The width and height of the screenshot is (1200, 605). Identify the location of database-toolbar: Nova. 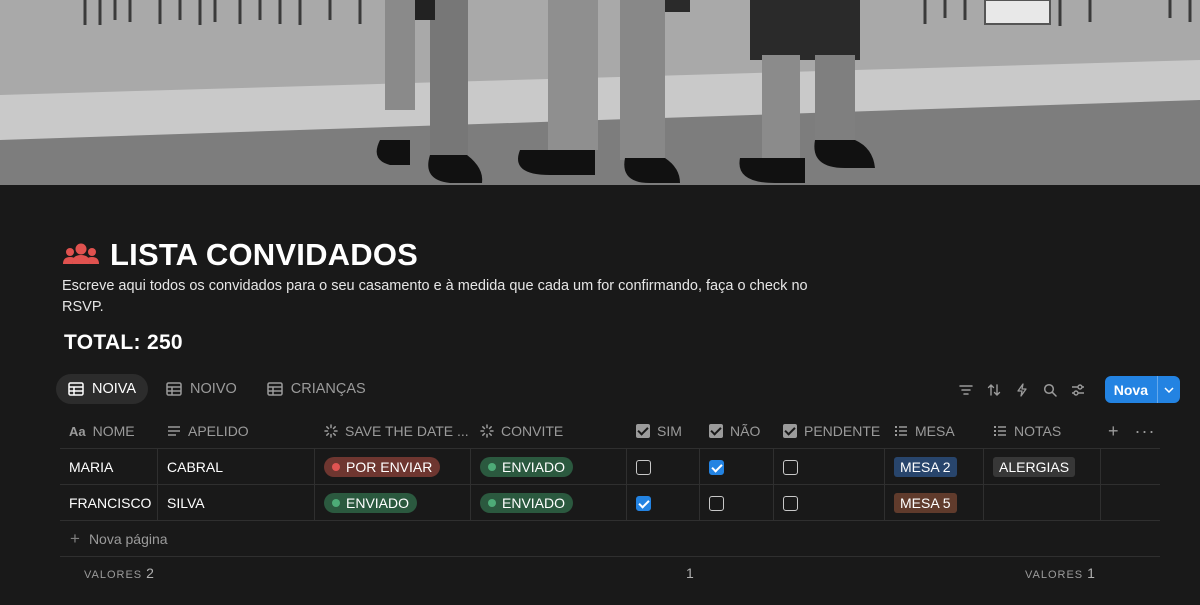
(1069, 389).